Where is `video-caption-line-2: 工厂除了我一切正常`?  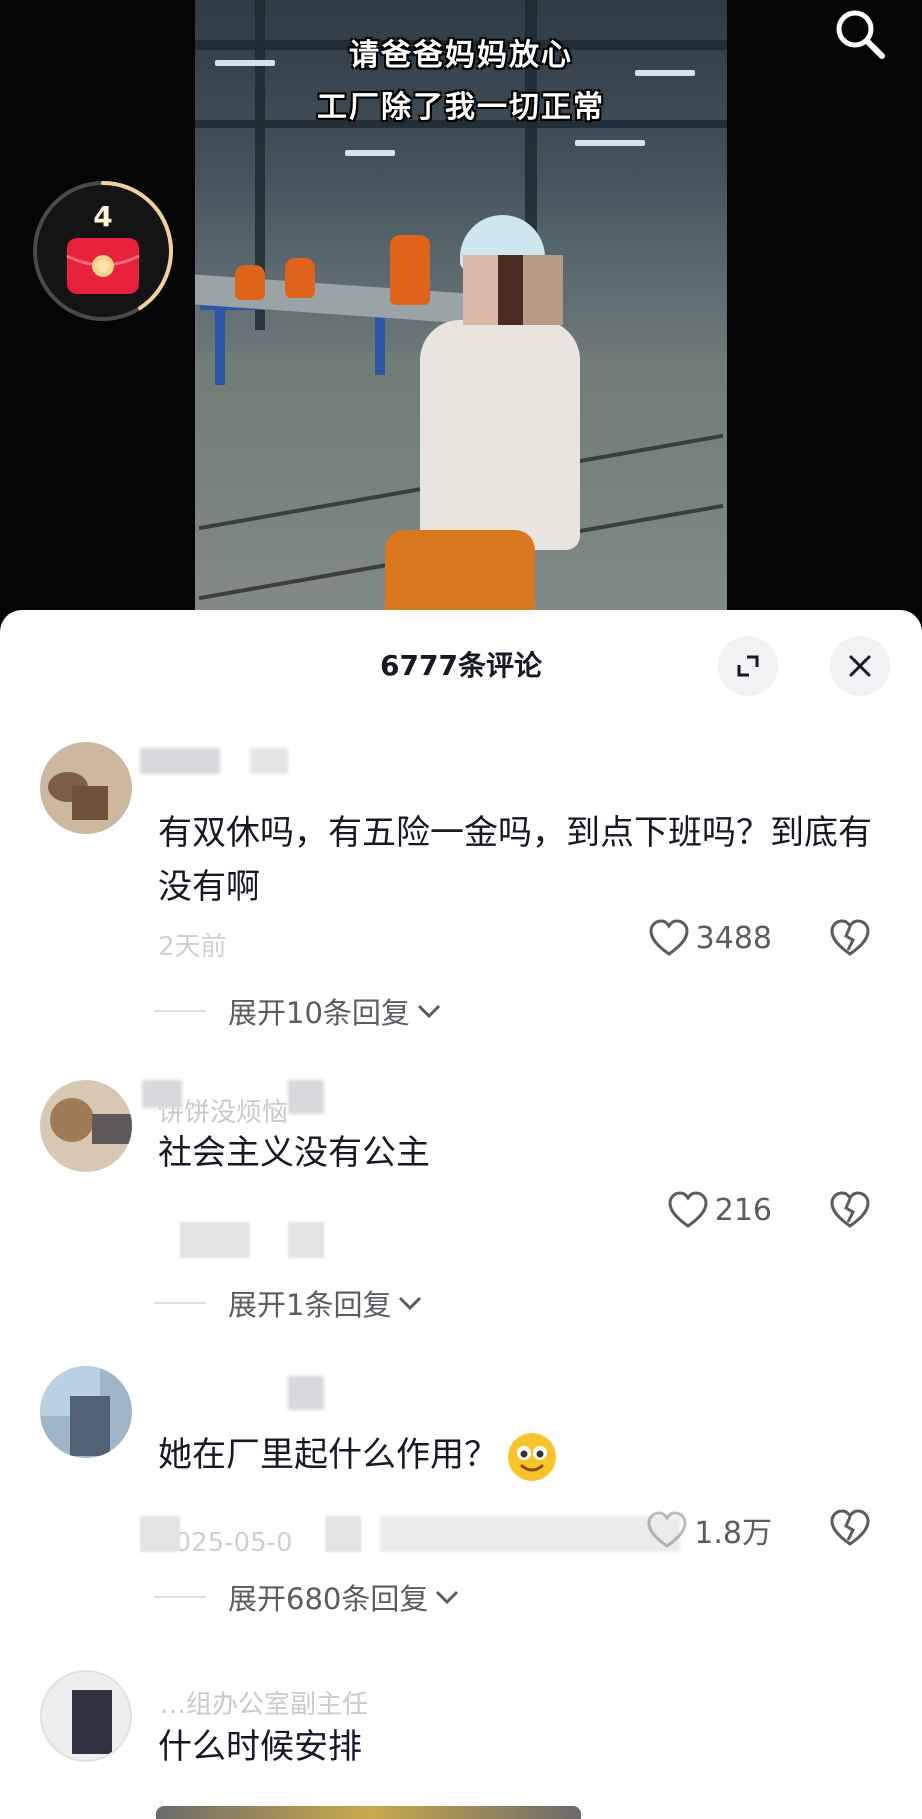
video-caption-line-2: 工厂除了我一切正常 is located at coordinates (461, 107).